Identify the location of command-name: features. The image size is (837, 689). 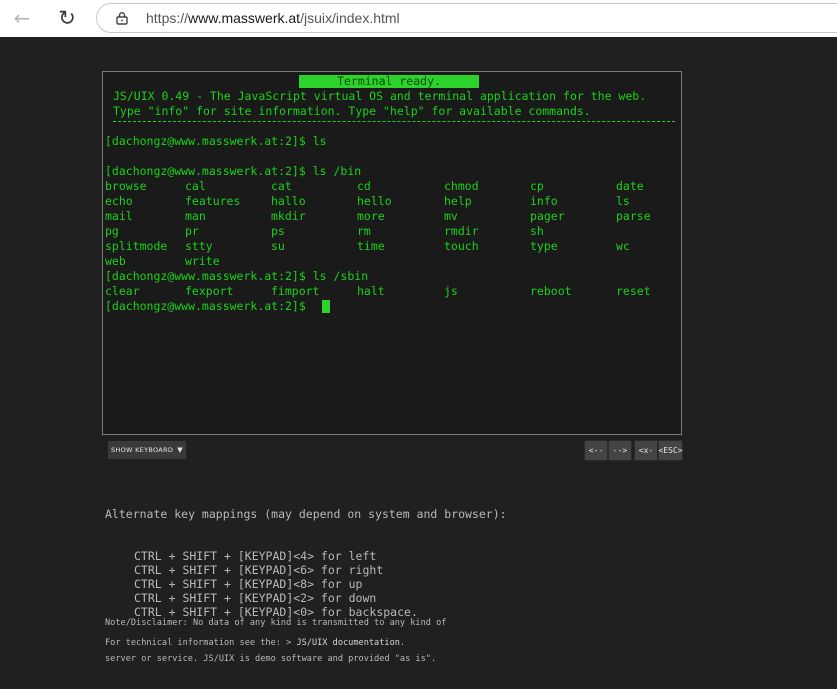
(213, 201).